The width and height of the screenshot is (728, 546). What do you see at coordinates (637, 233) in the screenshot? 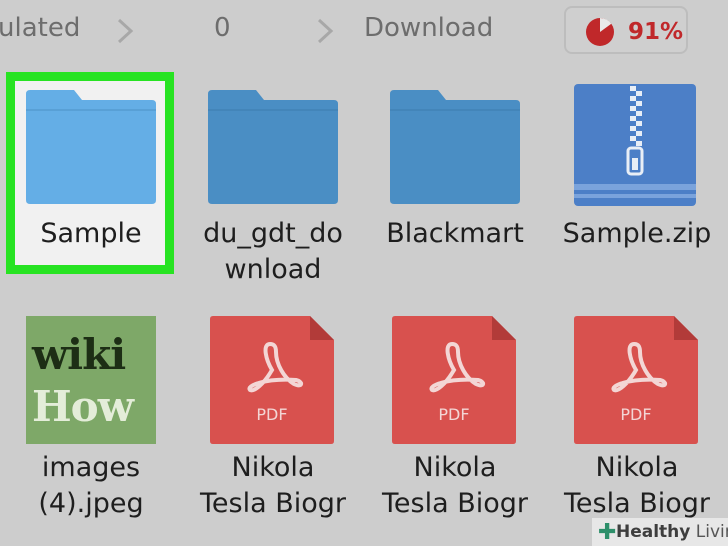
I see `file-label: Sample.zip` at bounding box center [637, 233].